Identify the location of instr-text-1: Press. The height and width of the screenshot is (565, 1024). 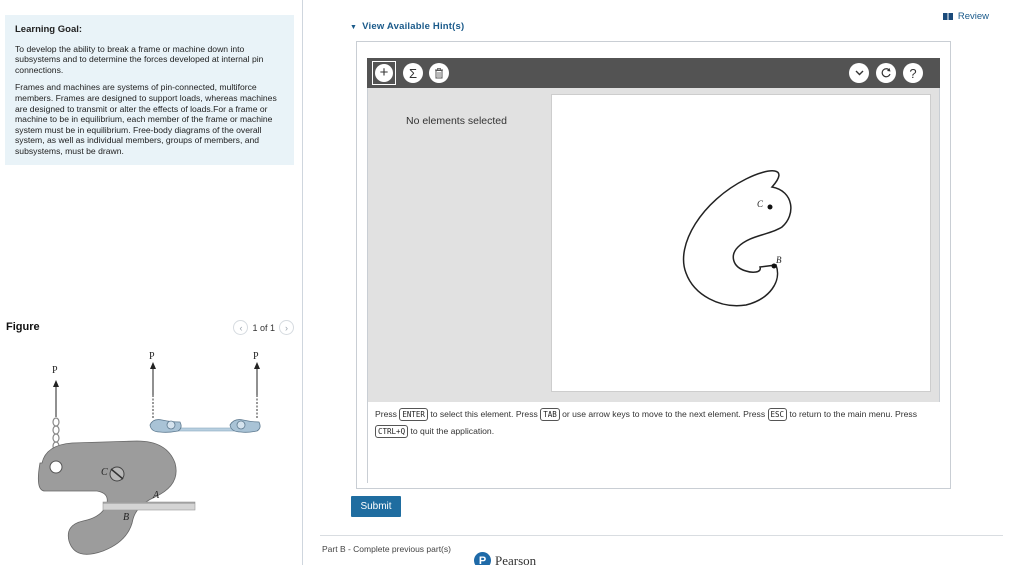
(386, 414).